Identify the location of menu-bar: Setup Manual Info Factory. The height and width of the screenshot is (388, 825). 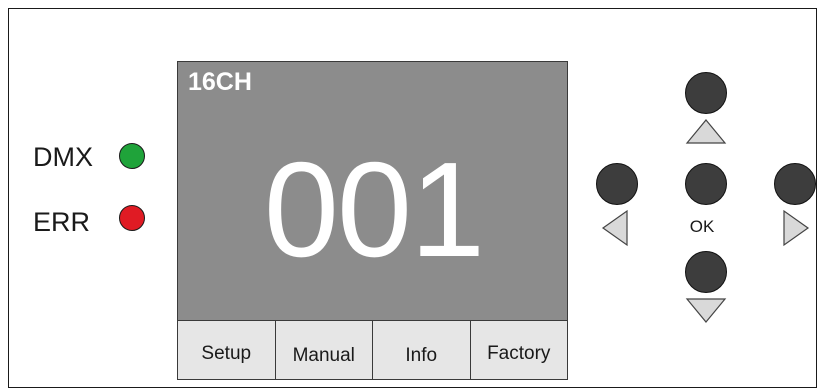
(372, 350).